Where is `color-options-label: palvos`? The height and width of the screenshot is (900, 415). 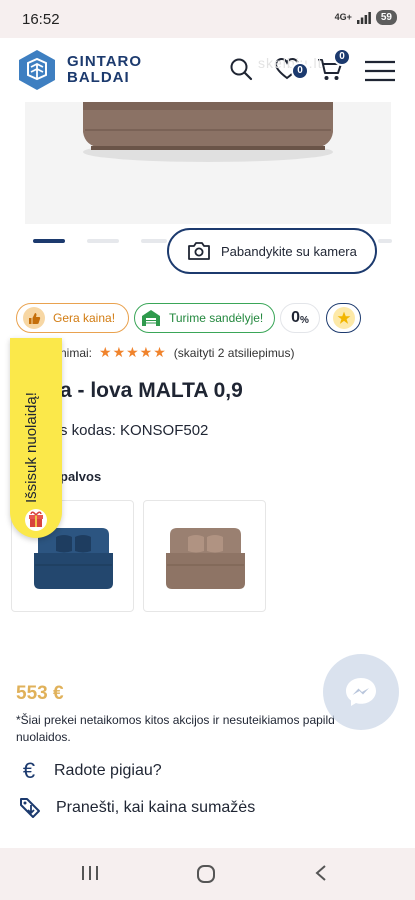
color-options-label: palvos is located at coordinates (81, 476).